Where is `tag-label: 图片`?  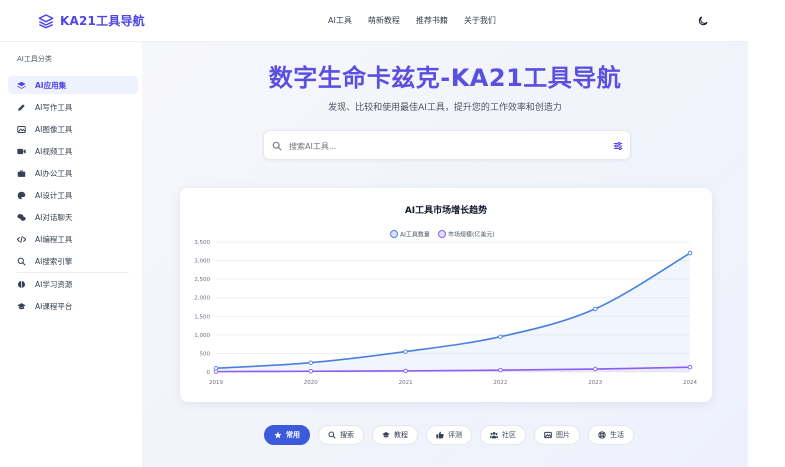 tag-label: 图片 is located at coordinates (563, 435).